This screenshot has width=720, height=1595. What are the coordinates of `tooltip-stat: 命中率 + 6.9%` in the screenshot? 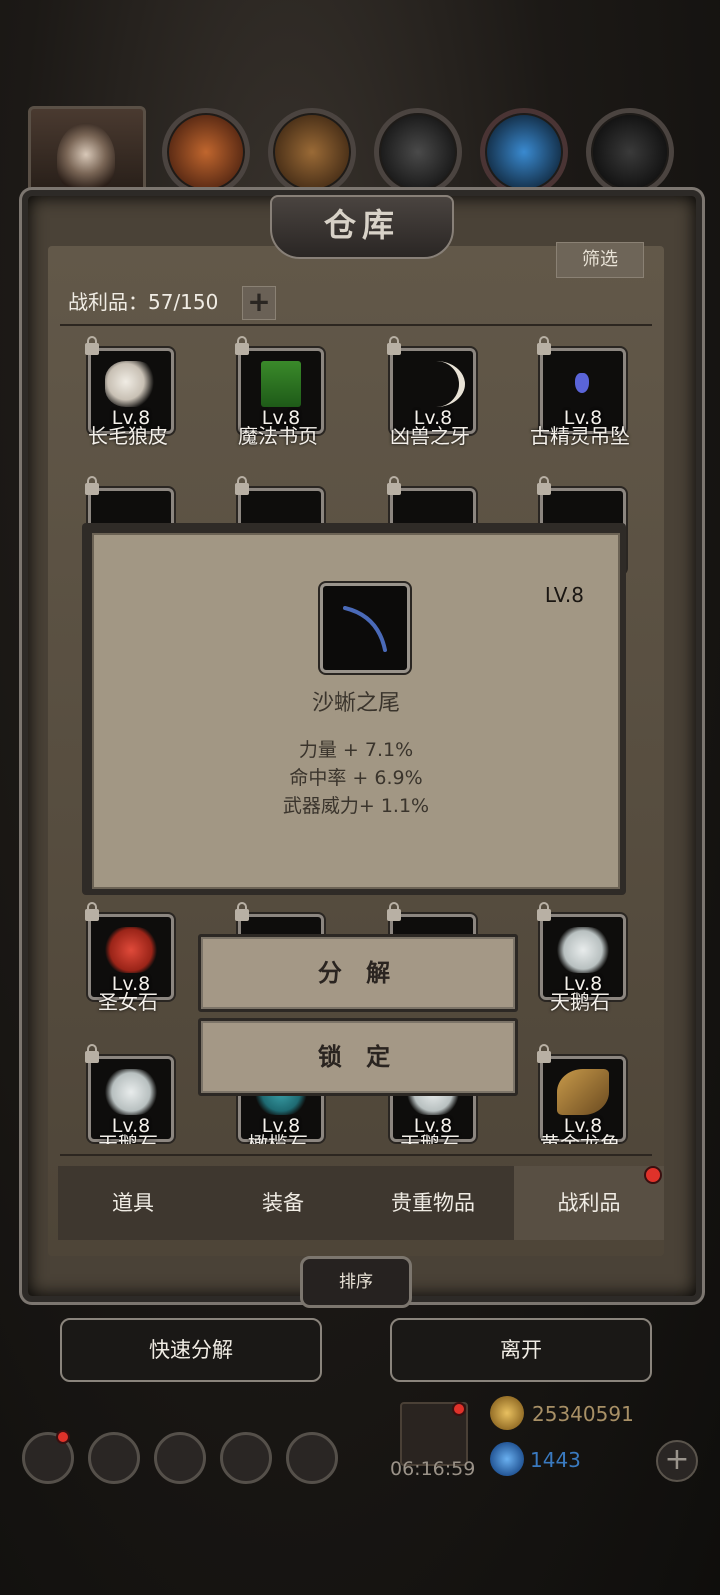 It's located at (356, 778).